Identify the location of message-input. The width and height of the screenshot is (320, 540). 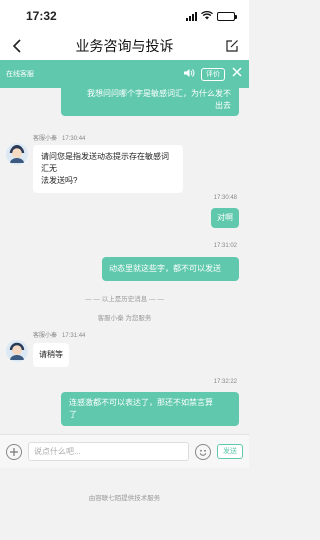
(108, 451).